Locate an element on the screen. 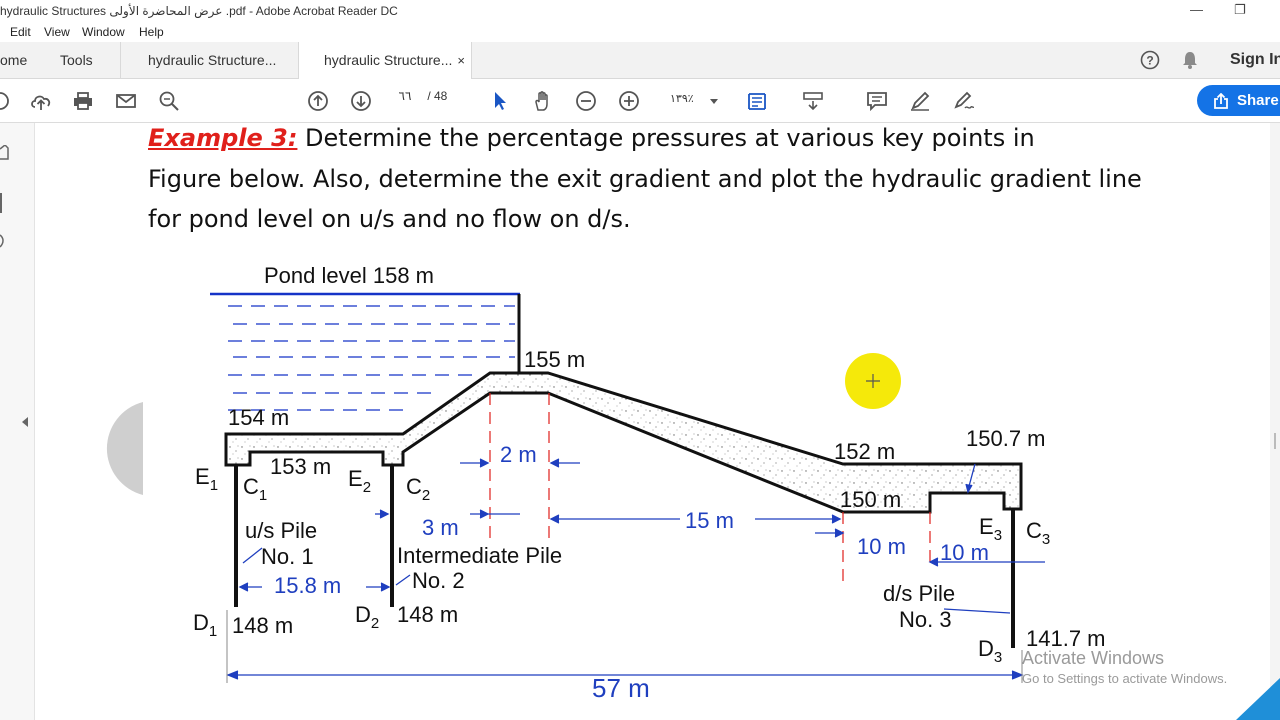  point-e1-label: E1 is located at coordinates (206, 479).